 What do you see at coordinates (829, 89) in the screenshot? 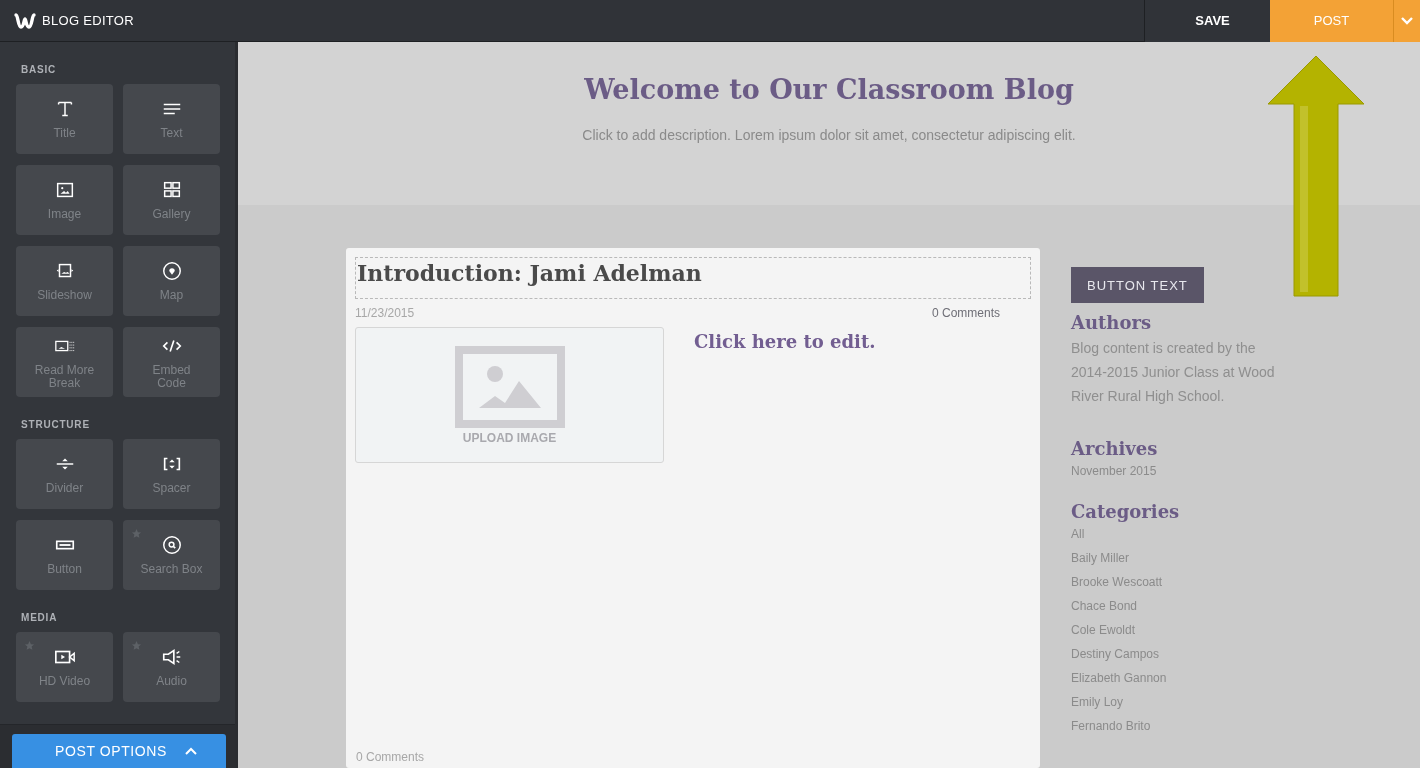
I see `blog-title: Welcome to Our Classroom Blog` at bounding box center [829, 89].